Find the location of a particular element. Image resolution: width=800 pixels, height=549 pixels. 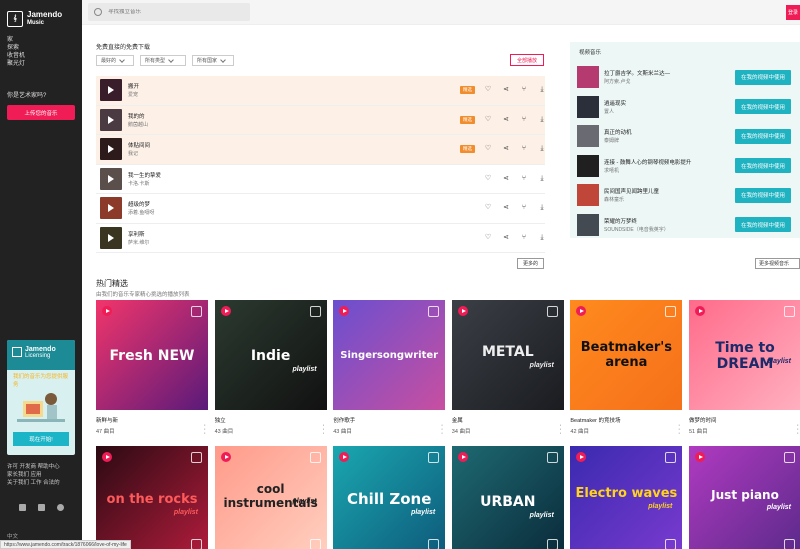

instagram-icon is located at coordinates (60, 507).